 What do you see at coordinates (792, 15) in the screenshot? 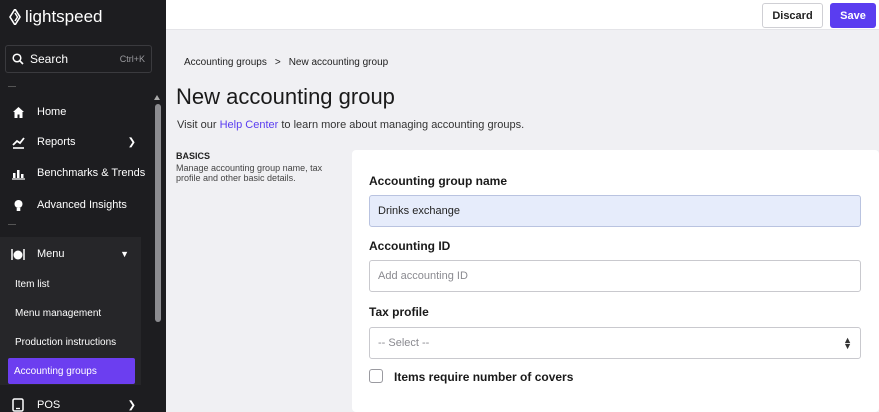
I see `discard-button: Discard` at bounding box center [792, 15].